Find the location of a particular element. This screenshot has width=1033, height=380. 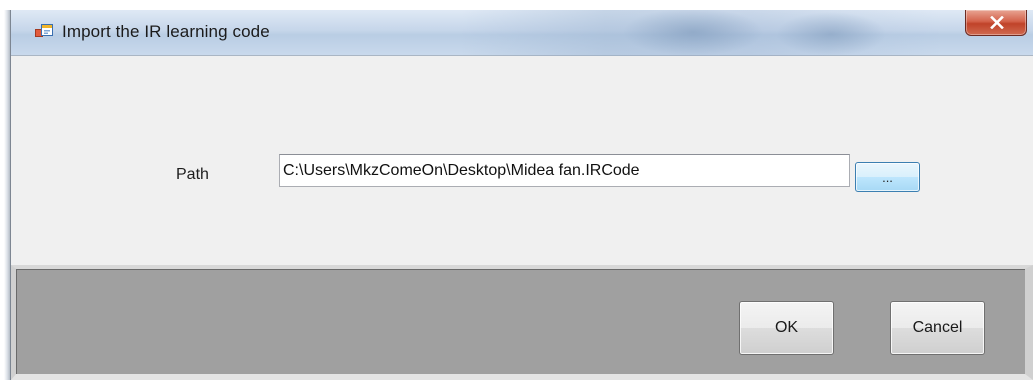

title-bar: Import the IR learning code is located at coordinates (522, 33).